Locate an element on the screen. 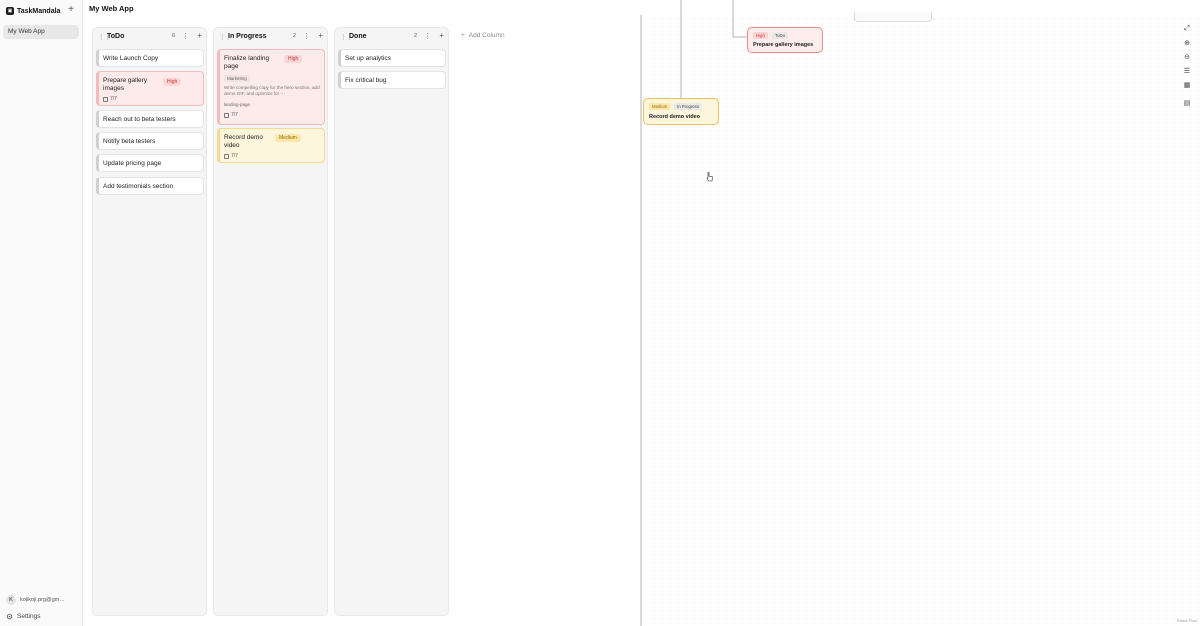 The width and height of the screenshot is (1200, 626). column-header: ⋮⋮ Done 2 ⋮ + is located at coordinates (391, 37).